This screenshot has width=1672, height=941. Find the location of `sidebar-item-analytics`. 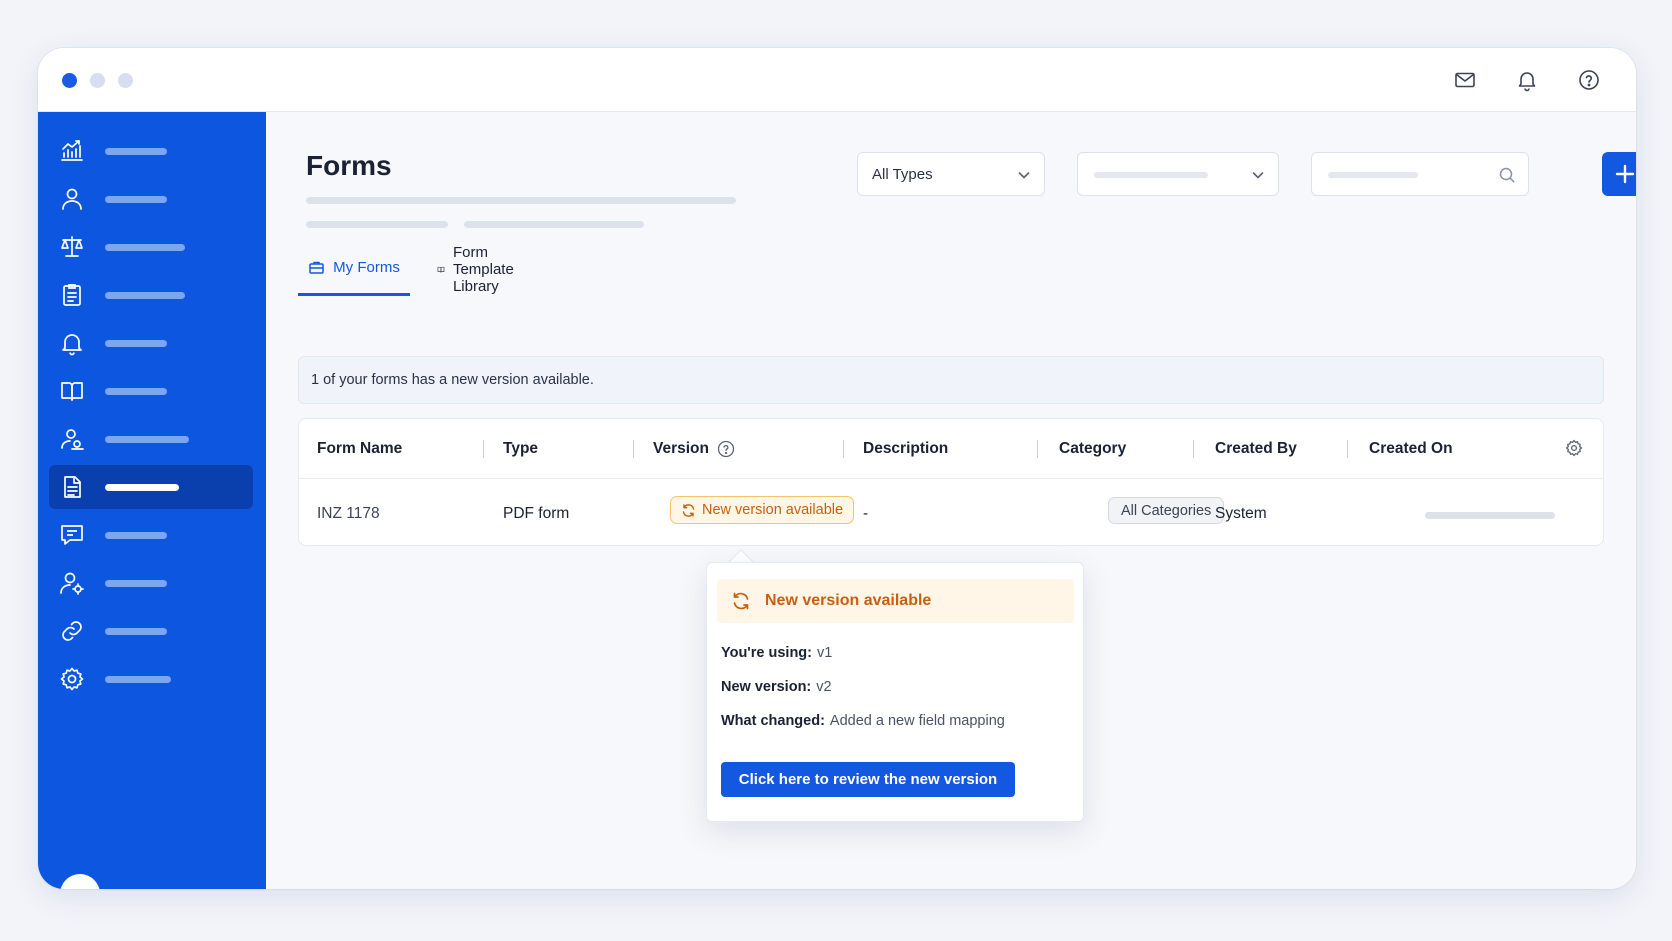

sidebar-item-analytics is located at coordinates (151, 151).